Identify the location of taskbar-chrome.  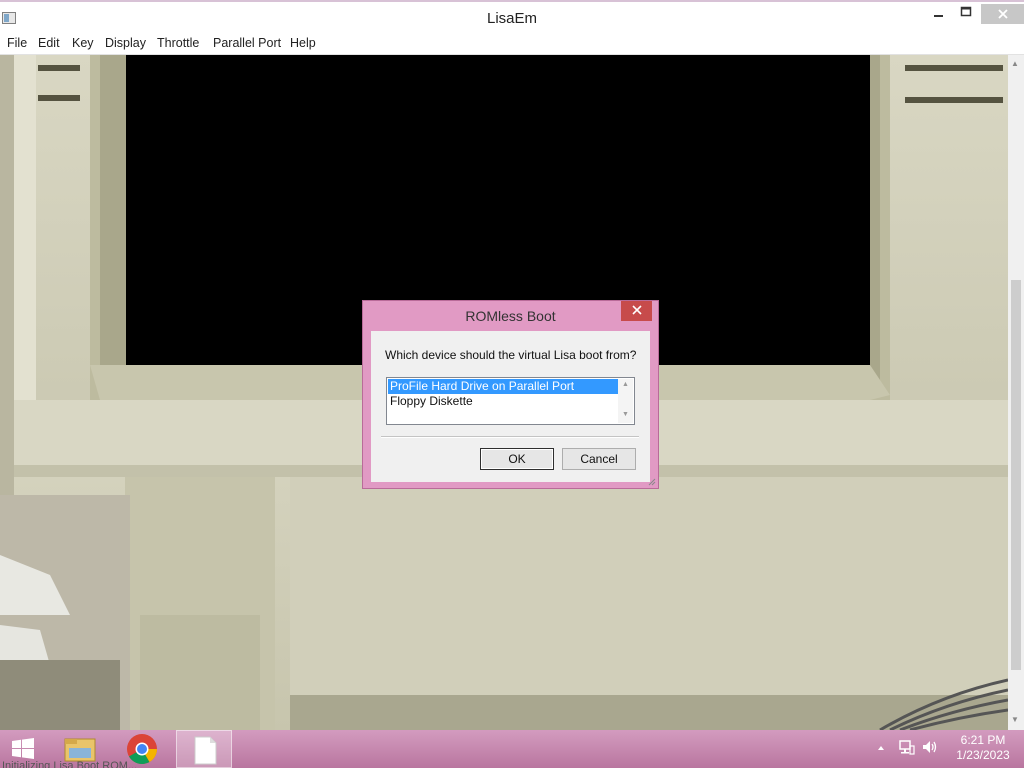
(142, 749).